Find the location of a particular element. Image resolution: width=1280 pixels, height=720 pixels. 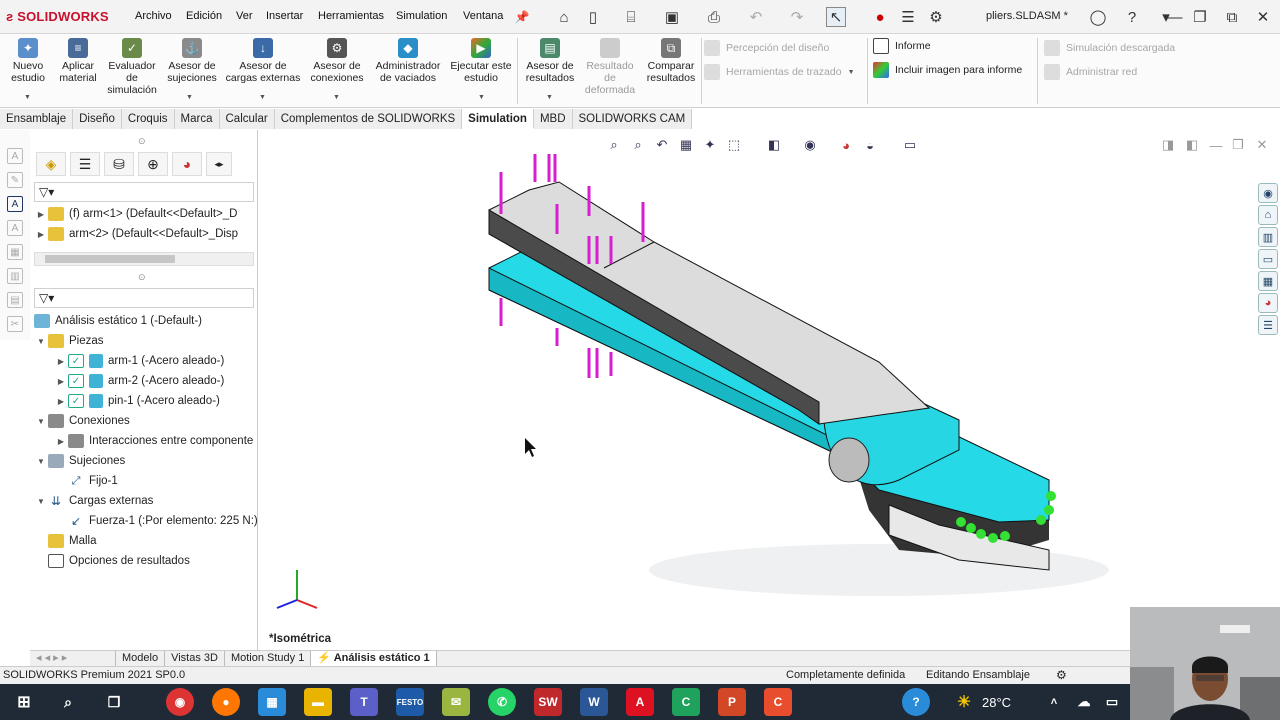

tab-calcular: Calcular is located at coordinates (247, 119).